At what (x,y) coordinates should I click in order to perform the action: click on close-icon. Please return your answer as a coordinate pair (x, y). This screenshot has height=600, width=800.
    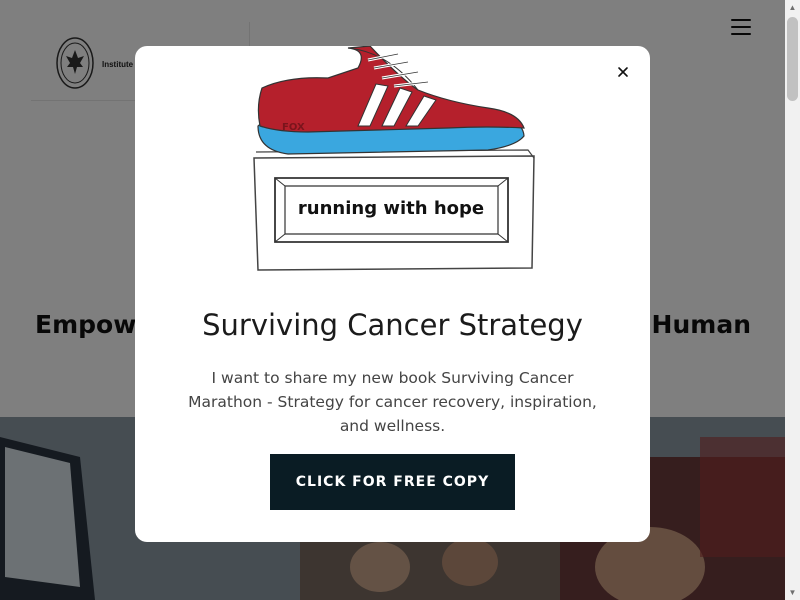
    Looking at the image, I should click on (623, 72).